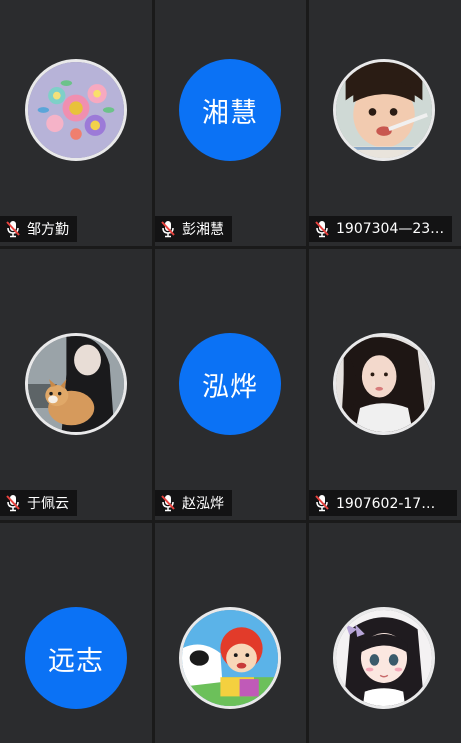  Describe the element at coordinates (203, 230) in the screenshot. I see `participant-name: 彭湘慧` at that location.